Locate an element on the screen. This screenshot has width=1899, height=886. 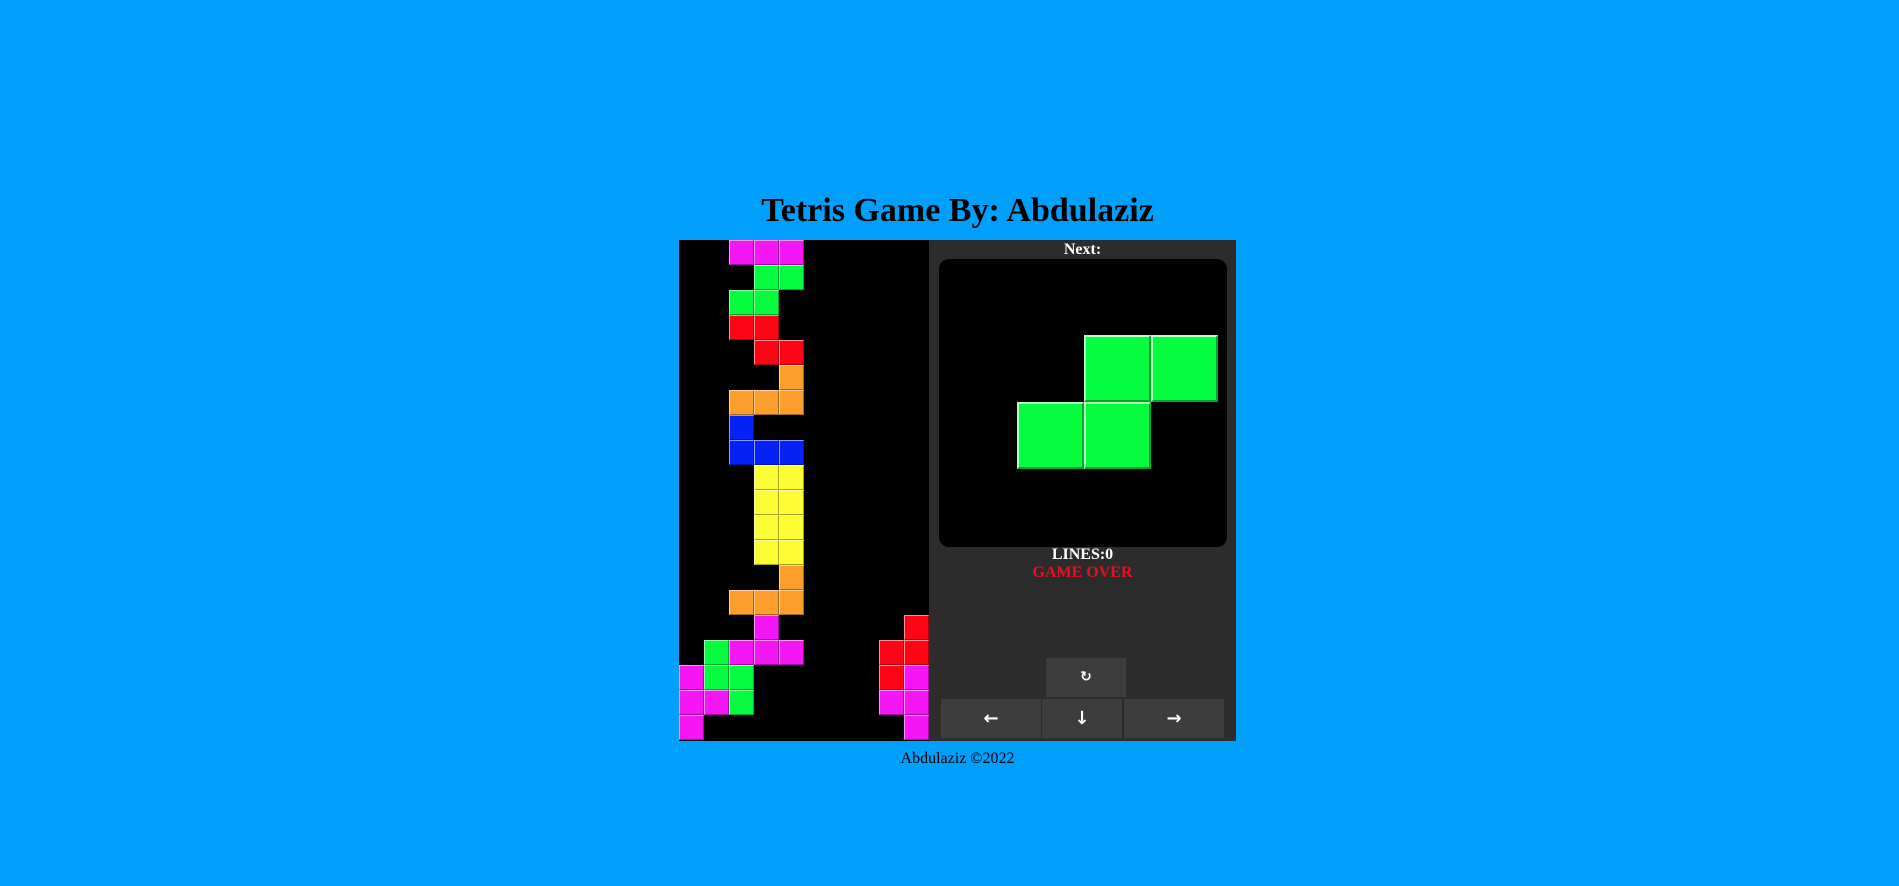
rotate-button: ↻ is located at coordinates (1086, 677).